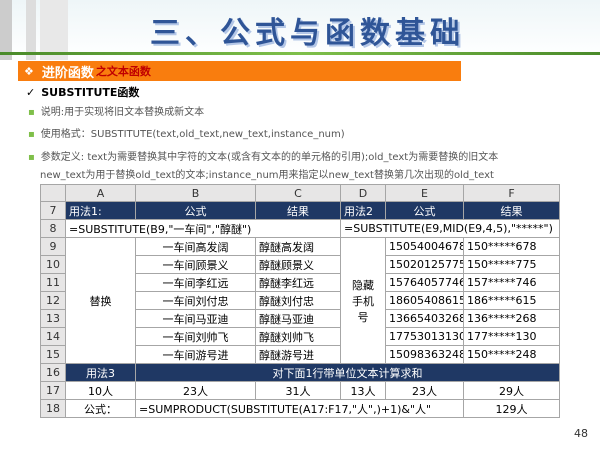  Describe the element at coordinates (53, 210) in the screenshot. I see `row-number: 7` at that location.